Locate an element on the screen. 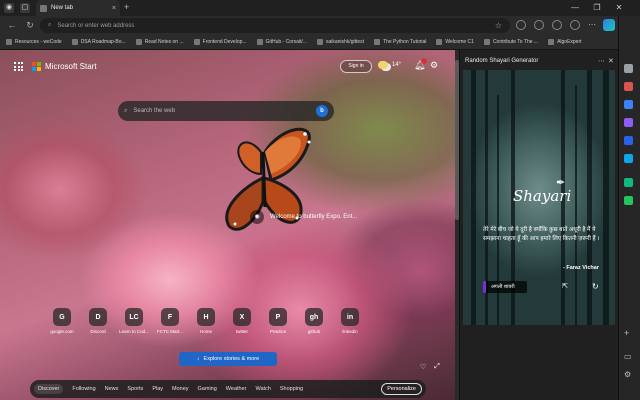 The height and width of the screenshot is (400, 640). search-icon is located at coordinates (628, 68).